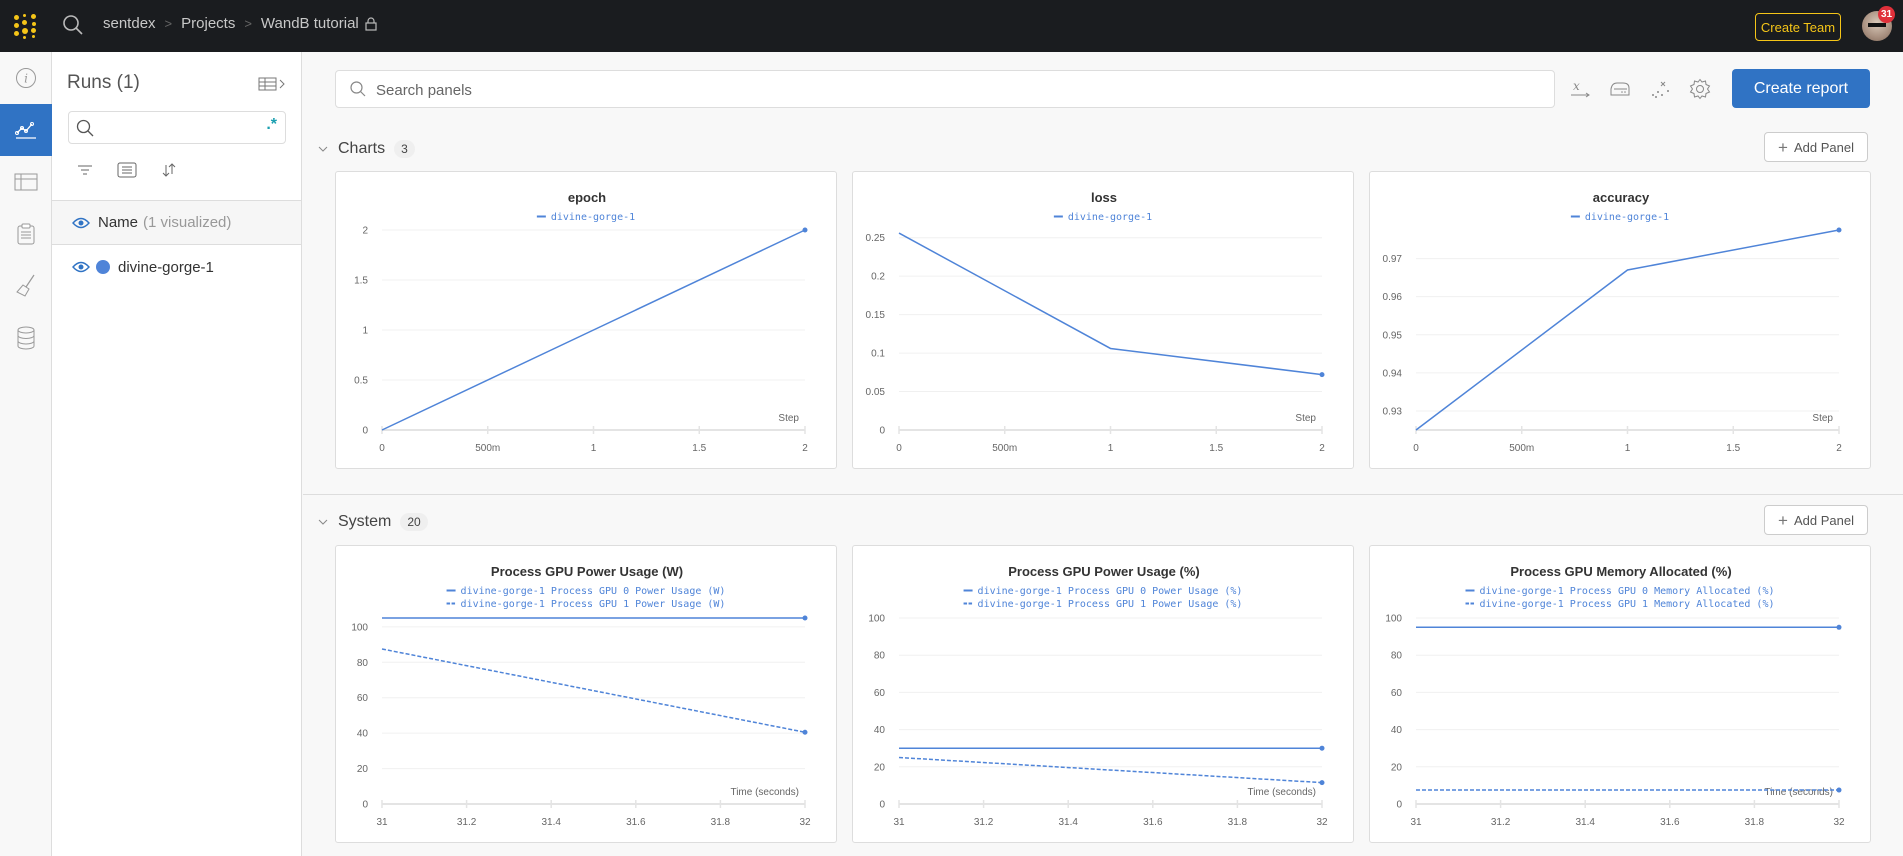  Describe the element at coordinates (272, 84) in the screenshot. I see `expand-table-icon` at that location.